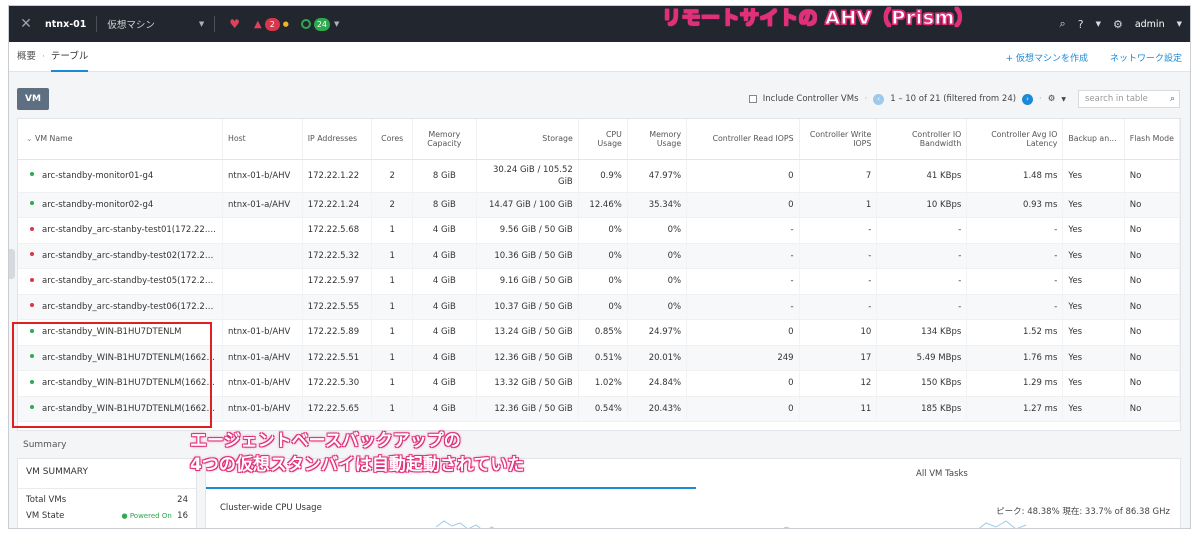  Describe the element at coordinates (12, 264) in the screenshot. I see `side-panel-handle` at that location.